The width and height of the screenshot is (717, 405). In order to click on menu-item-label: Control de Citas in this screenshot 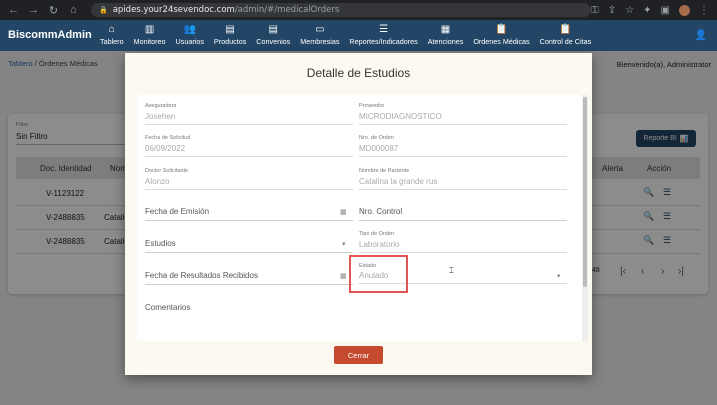, I will do `click(565, 41)`.